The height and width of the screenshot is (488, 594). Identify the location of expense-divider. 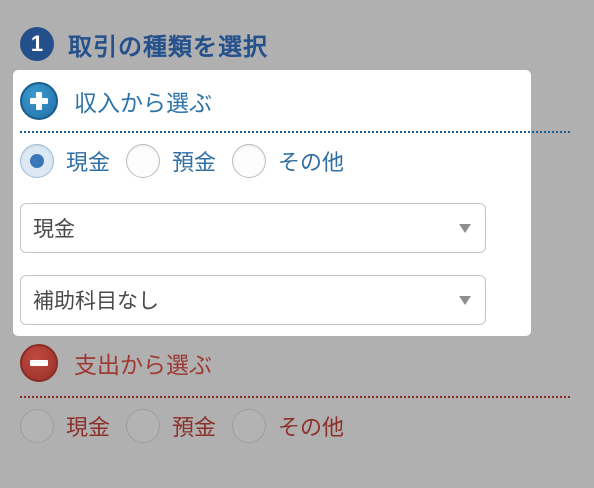
(295, 397).